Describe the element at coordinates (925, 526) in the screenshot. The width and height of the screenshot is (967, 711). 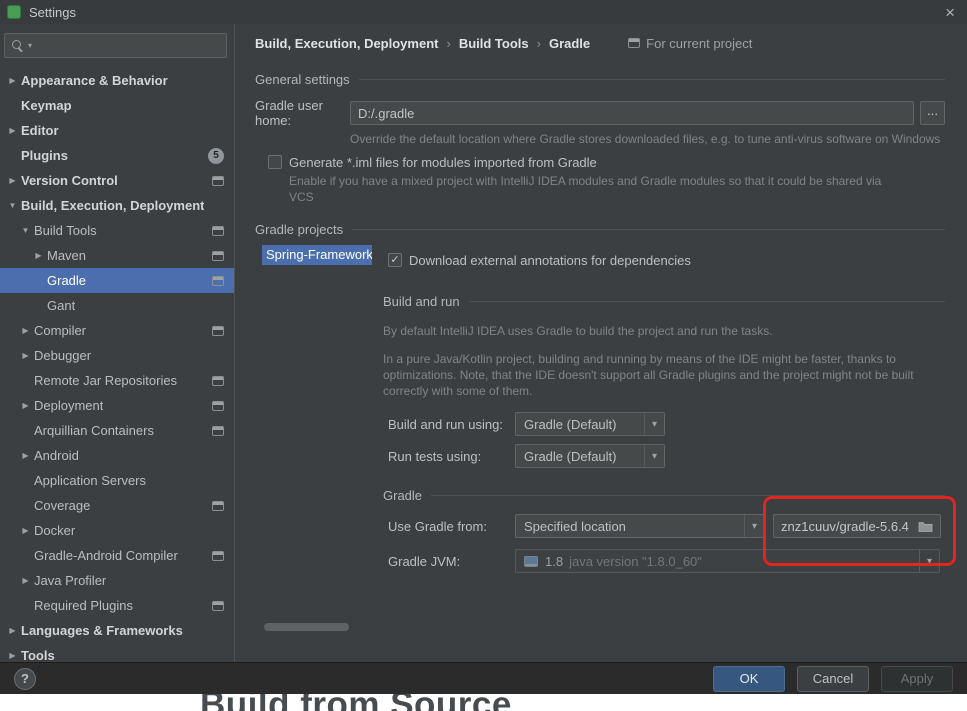
I see `folder-icon` at that location.